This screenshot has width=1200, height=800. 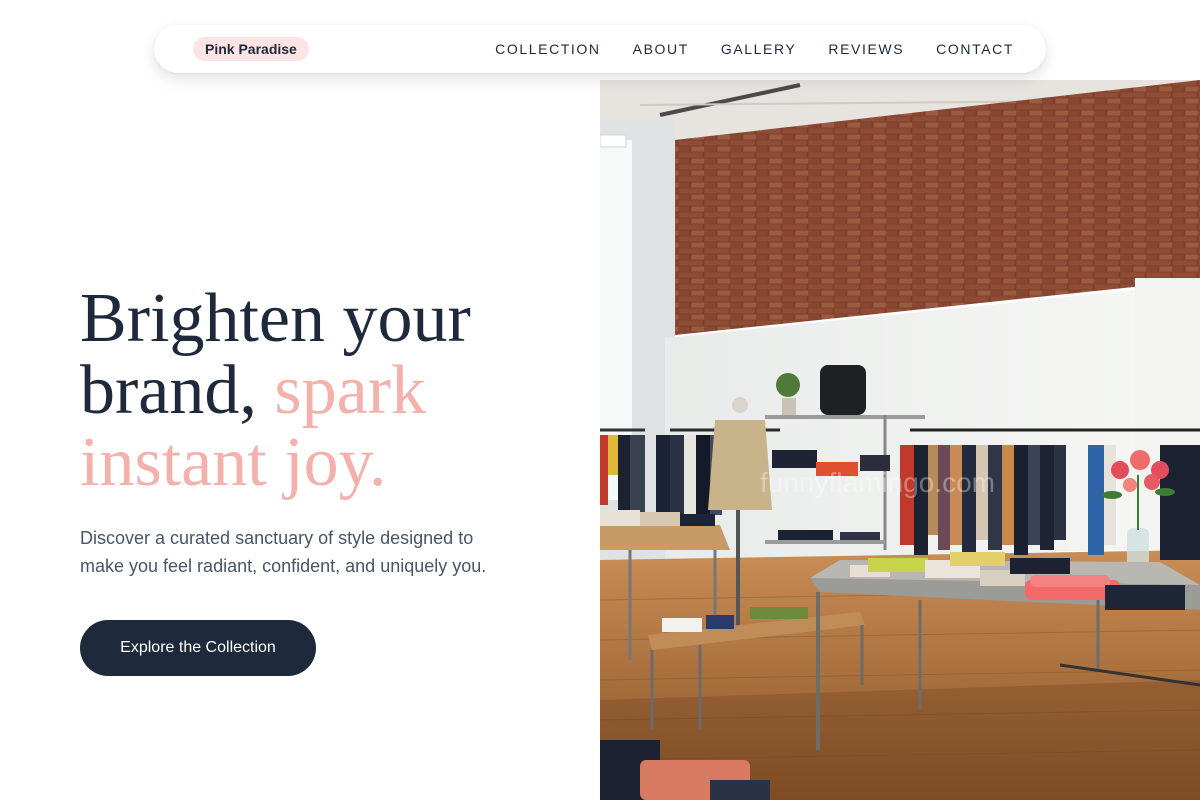 I want to click on image-watermark: funnyflamingo.com, so click(x=877, y=482).